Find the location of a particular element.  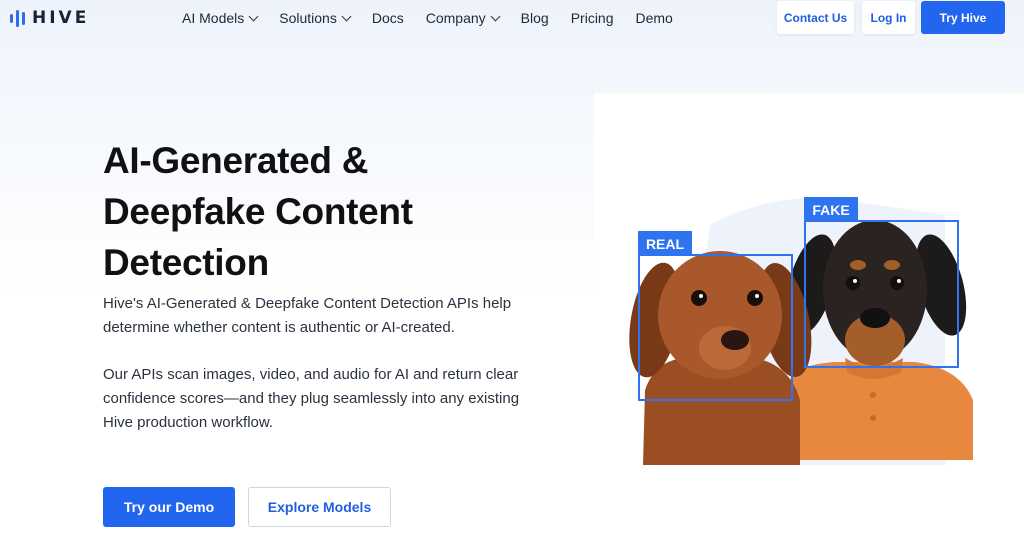

menu-label: Company is located at coordinates (455, 18).